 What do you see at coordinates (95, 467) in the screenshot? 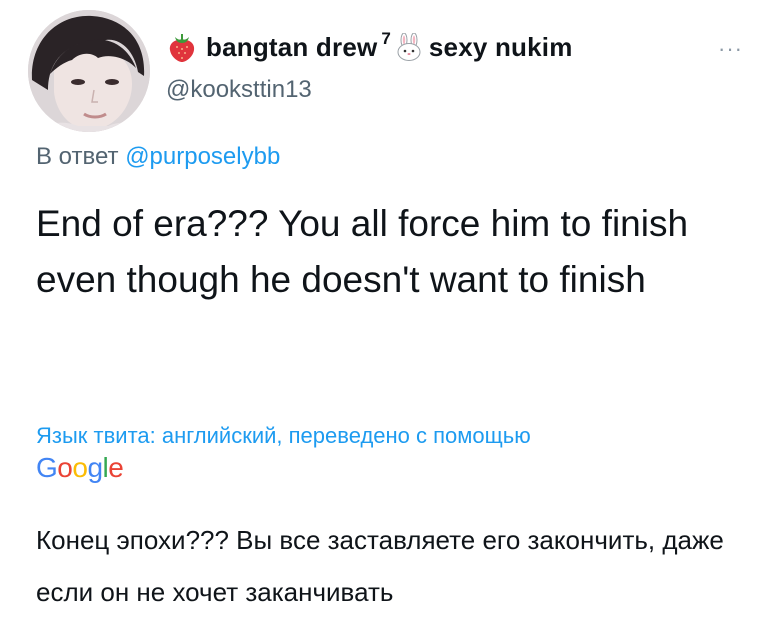
I see `google-letter: g` at bounding box center [95, 467].